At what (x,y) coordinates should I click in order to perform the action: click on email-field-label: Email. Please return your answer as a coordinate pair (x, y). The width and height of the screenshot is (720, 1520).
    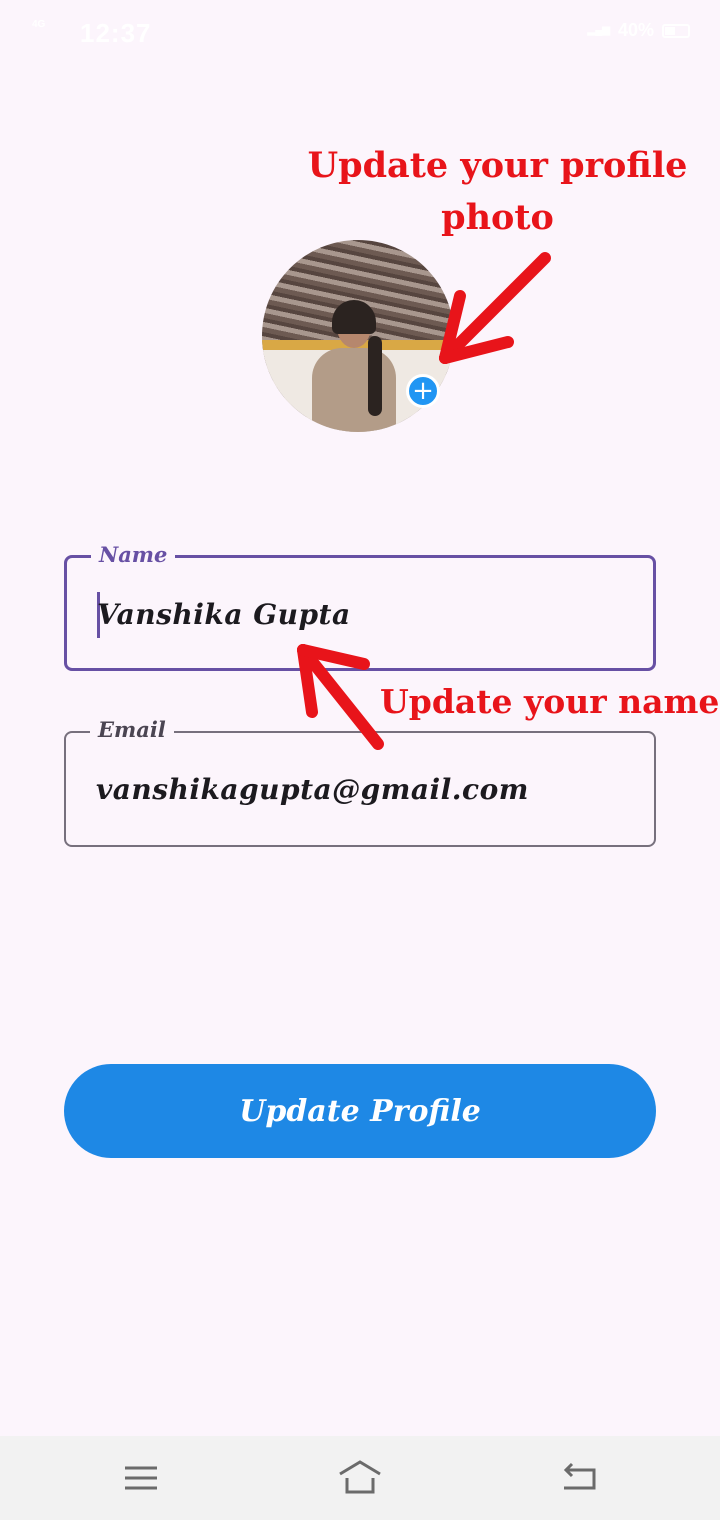
    Looking at the image, I should click on (132, 729).